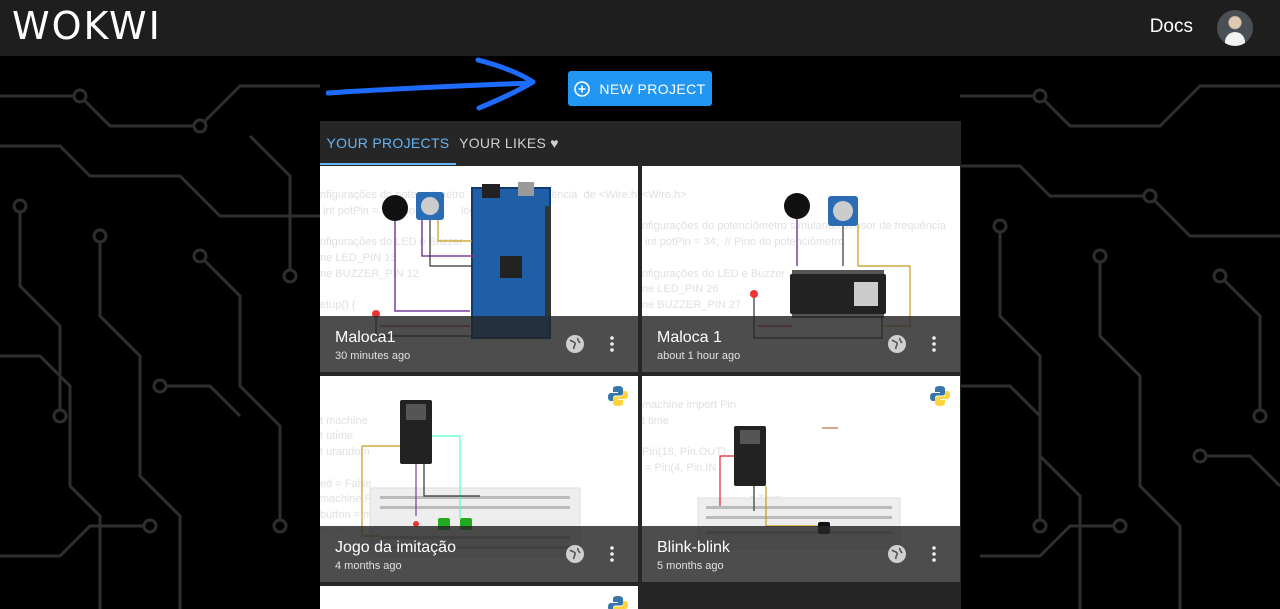  I want to click on tab-your-likes-label: YOUR LIKES ♥, so click(509, 143).